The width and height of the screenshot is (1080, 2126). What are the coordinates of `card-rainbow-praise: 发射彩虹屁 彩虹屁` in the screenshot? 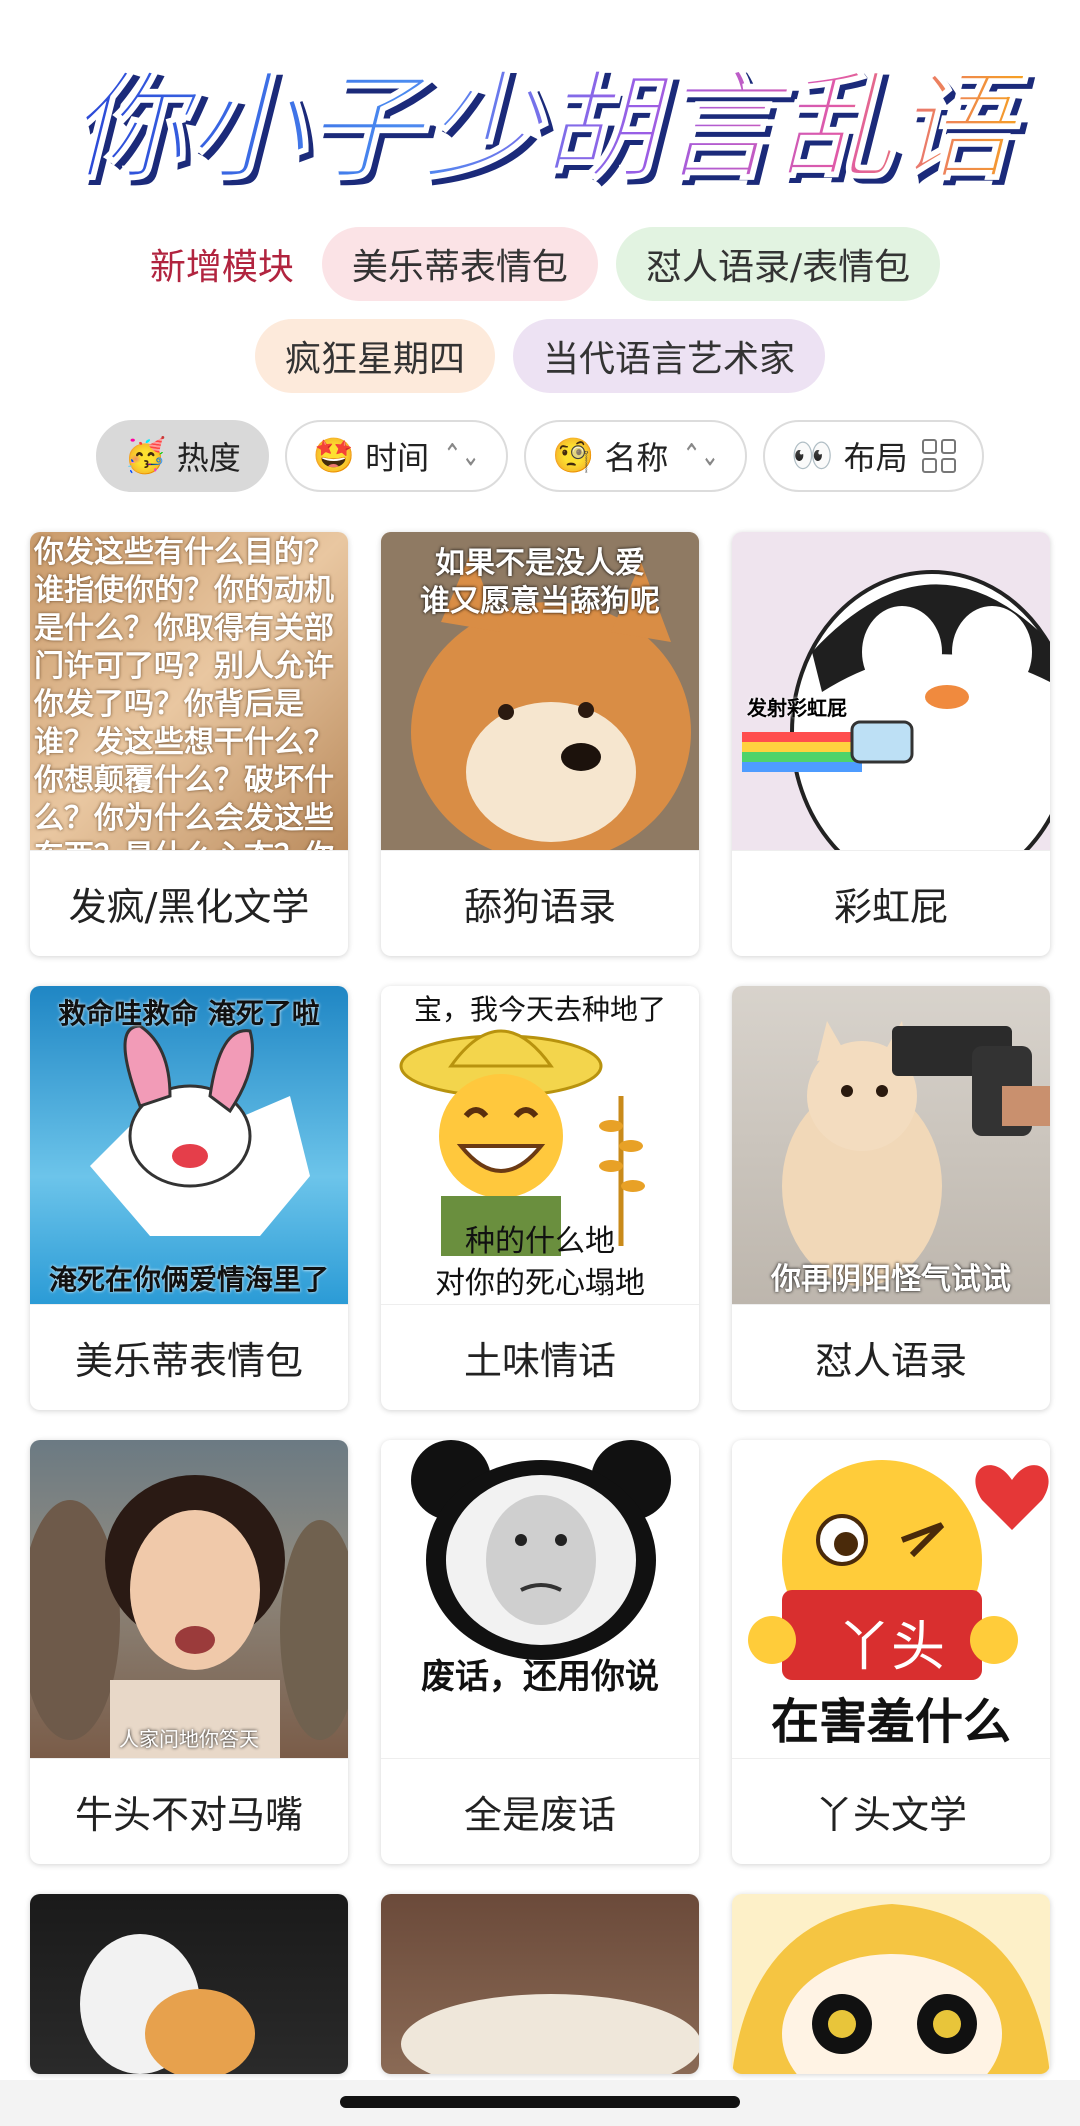 It's located at (891, 744).